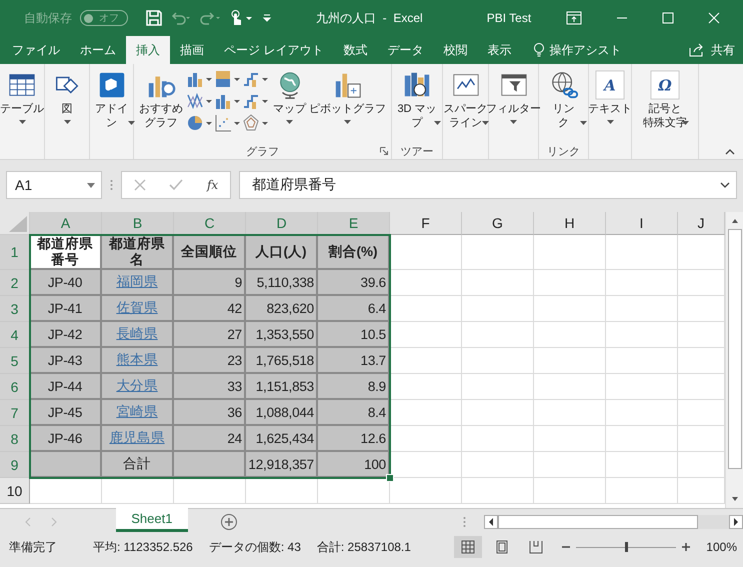 This screenshot has width=743, height=567. I want to click on formula-field: 都道府県番号, so click(488, 185).